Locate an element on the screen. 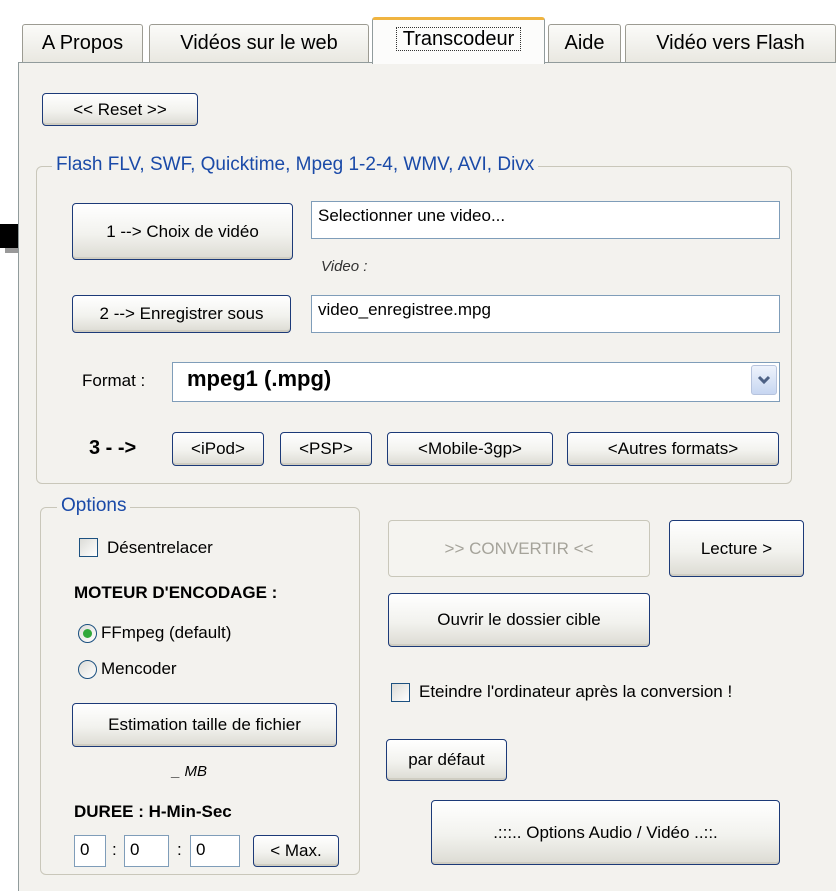 This screenshot has height=891, width=836. tab-a-propos: A Propos is located at coordinates (82, 43).